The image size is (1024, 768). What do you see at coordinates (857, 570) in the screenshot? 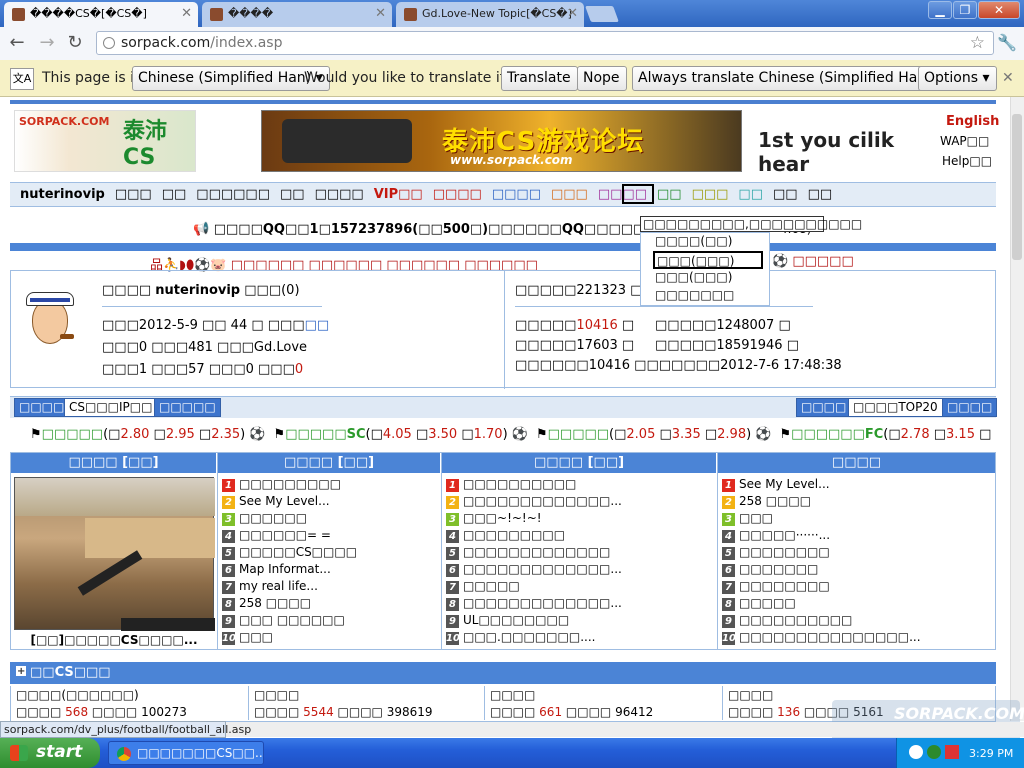
I see `list-item: 6 □□□□□□□` at bounding box center [857, 570].